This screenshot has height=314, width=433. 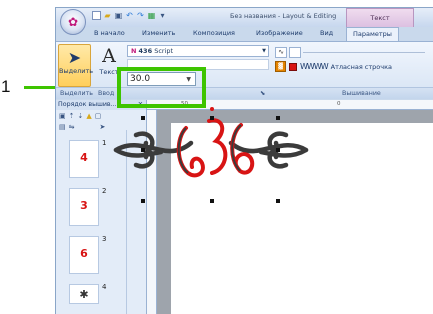 I want to click on tab-parameters: Параметры, so click(x=372, y=34).